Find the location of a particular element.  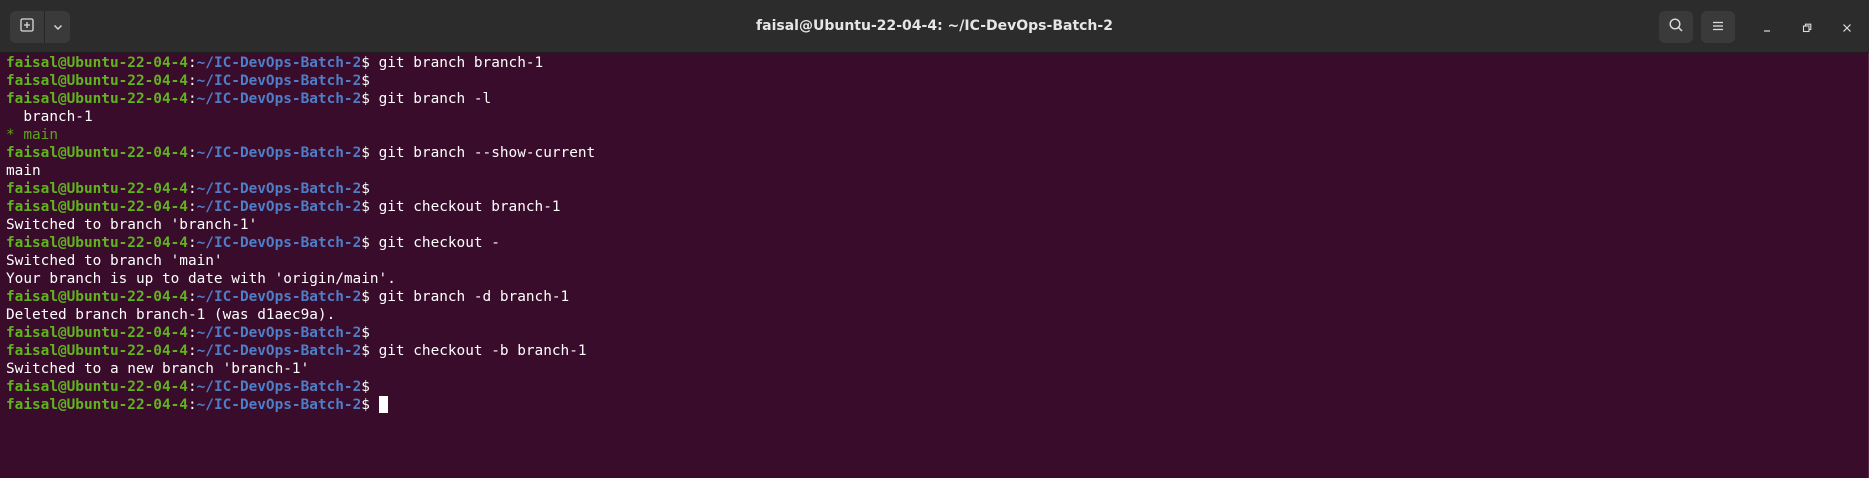

command-text is located at coordinates (374, 405).